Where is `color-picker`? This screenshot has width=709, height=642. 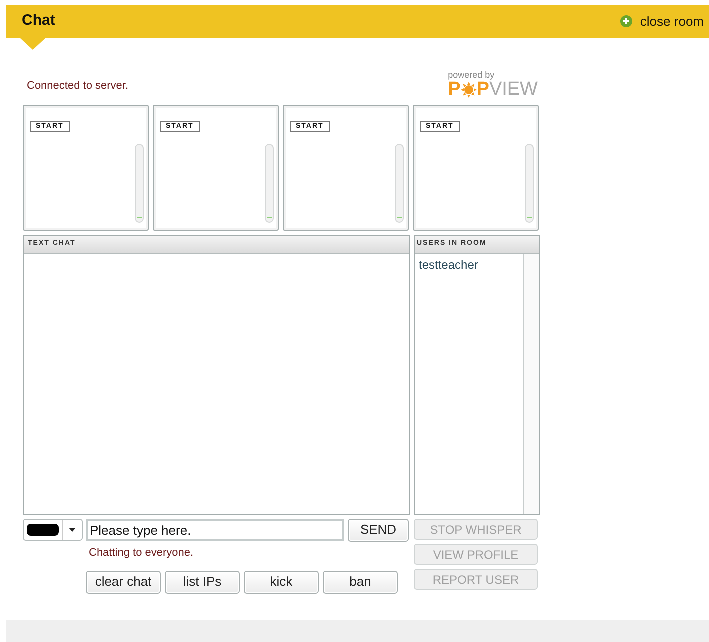 color-picker is located at coordinates (53, 530).